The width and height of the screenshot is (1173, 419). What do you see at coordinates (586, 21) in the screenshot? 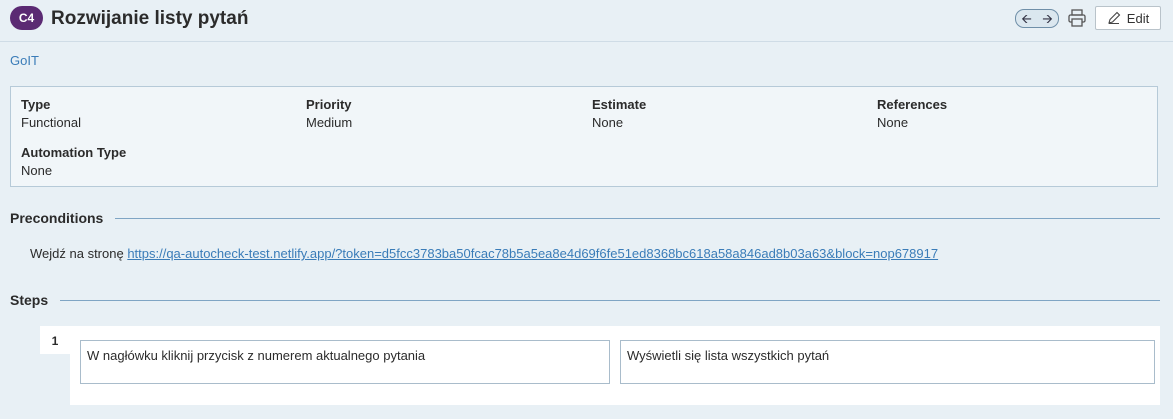
I see `case-header: C4 Rozwijanie listy pytań 🡨 🡪 Edit` at bounding box center [586, 21].